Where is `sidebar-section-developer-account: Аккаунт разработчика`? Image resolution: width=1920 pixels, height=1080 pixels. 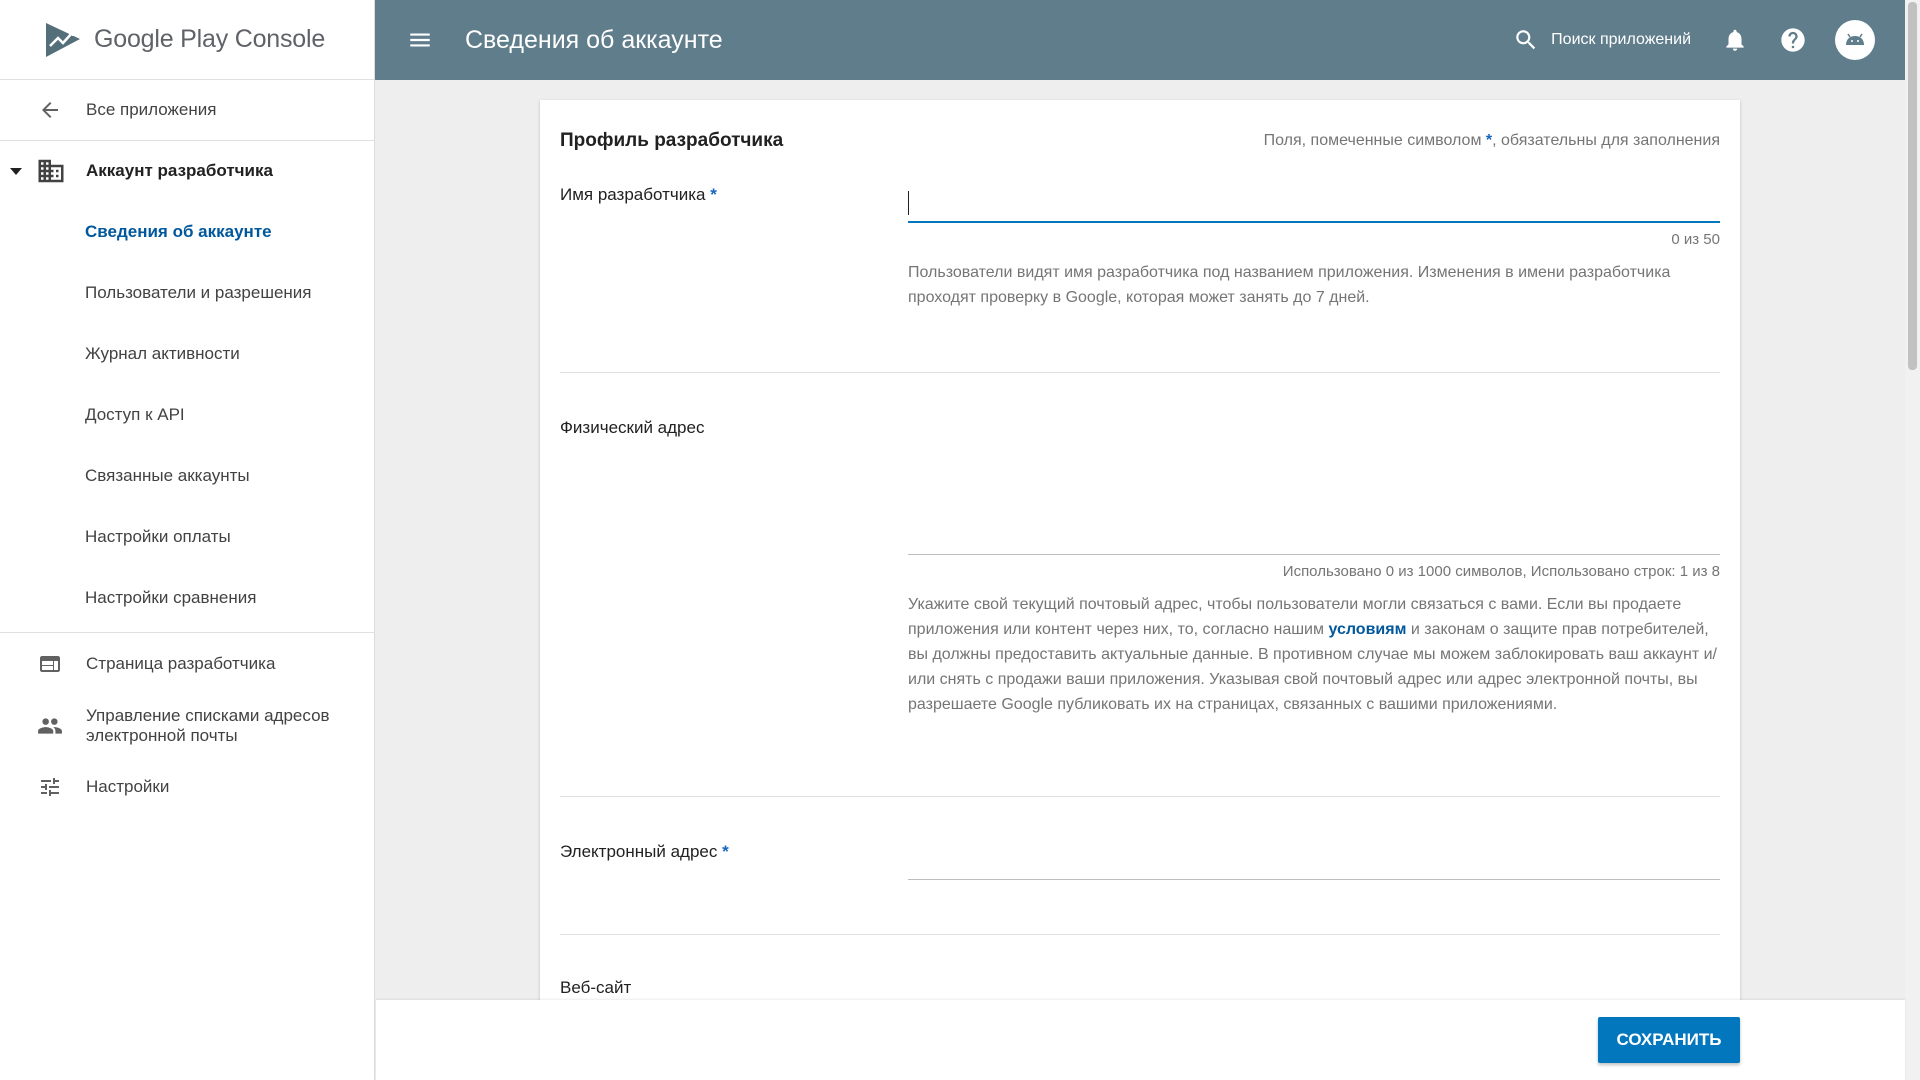 sidebar-section-developer-account: Аккаунт разработчика is located at coordinates (187, 171).